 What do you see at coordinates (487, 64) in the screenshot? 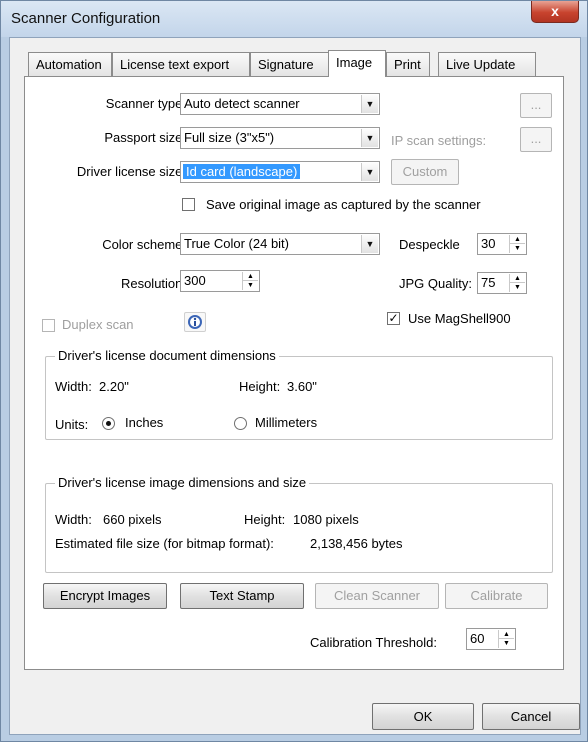
I see `tab-live-update: Live Update` at bounding box center [487, 64].